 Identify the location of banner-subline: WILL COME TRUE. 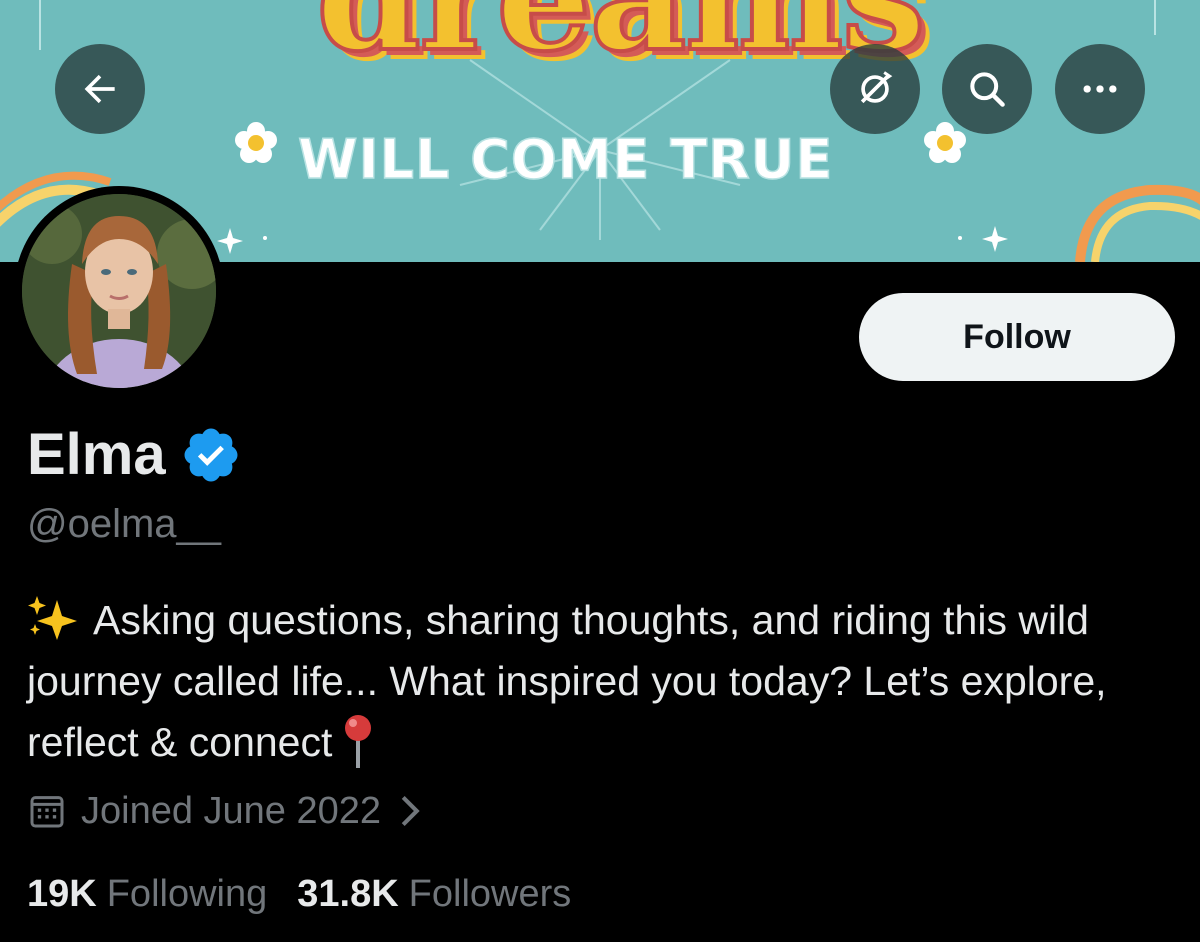
(565, 159).